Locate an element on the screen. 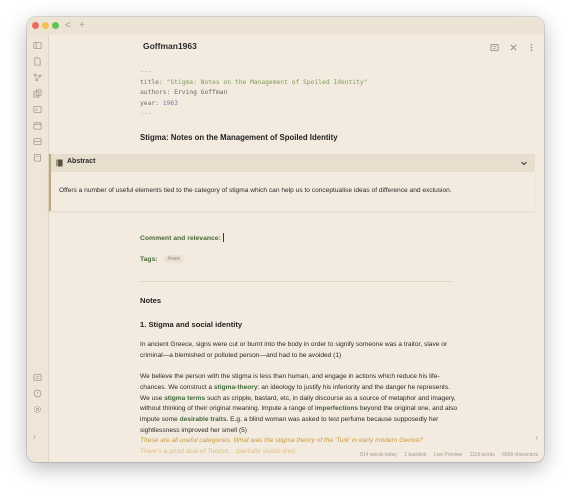 The width and height of the screenshot is (573, 500). status-mode: Live Preview is located at coordinates (448, 455).